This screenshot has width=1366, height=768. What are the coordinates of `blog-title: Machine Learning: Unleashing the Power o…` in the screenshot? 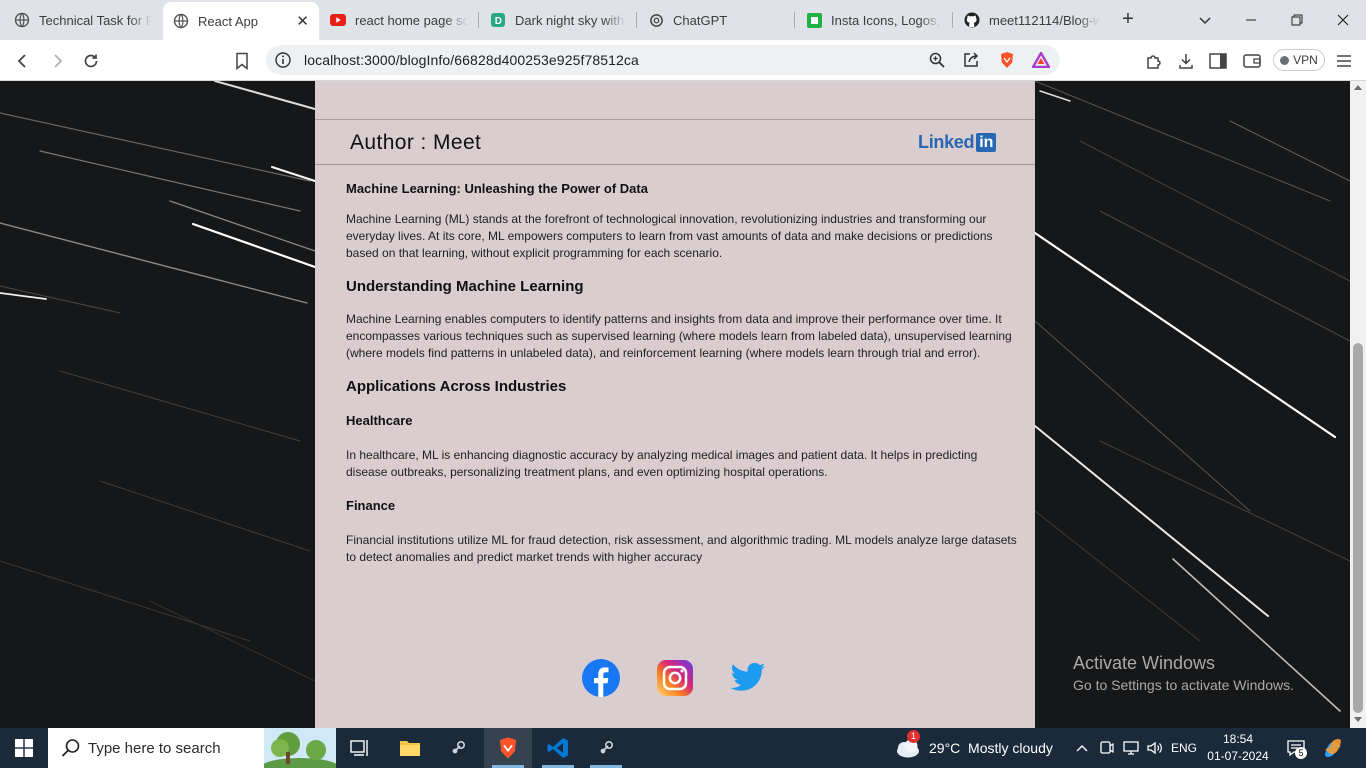 It's located at (497, 188).